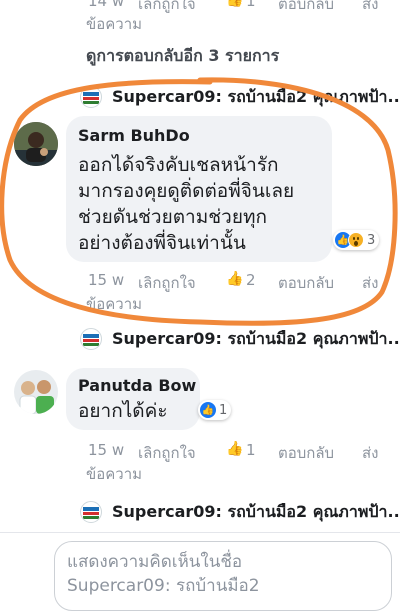  I want to click on comment-text: อยากได้ค่ะ, so click(123, 411).